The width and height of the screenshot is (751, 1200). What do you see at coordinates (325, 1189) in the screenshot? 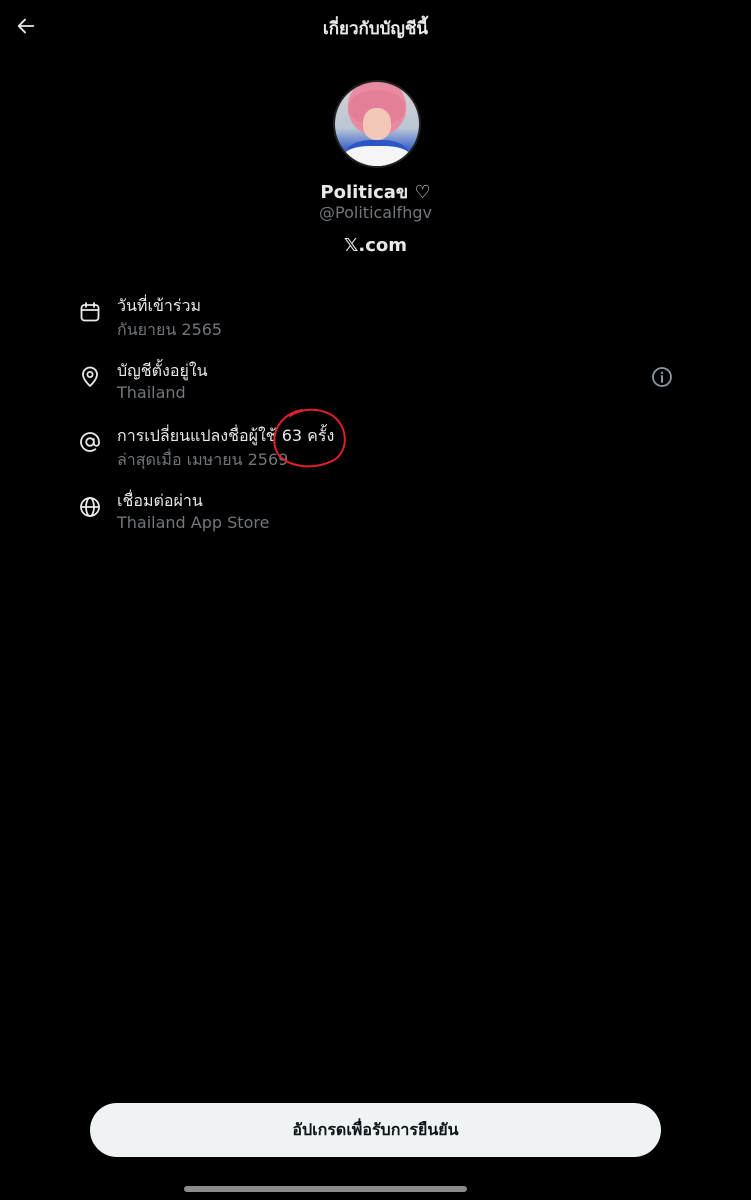
I see `home-indicator` at bounding box center [325, 1189].